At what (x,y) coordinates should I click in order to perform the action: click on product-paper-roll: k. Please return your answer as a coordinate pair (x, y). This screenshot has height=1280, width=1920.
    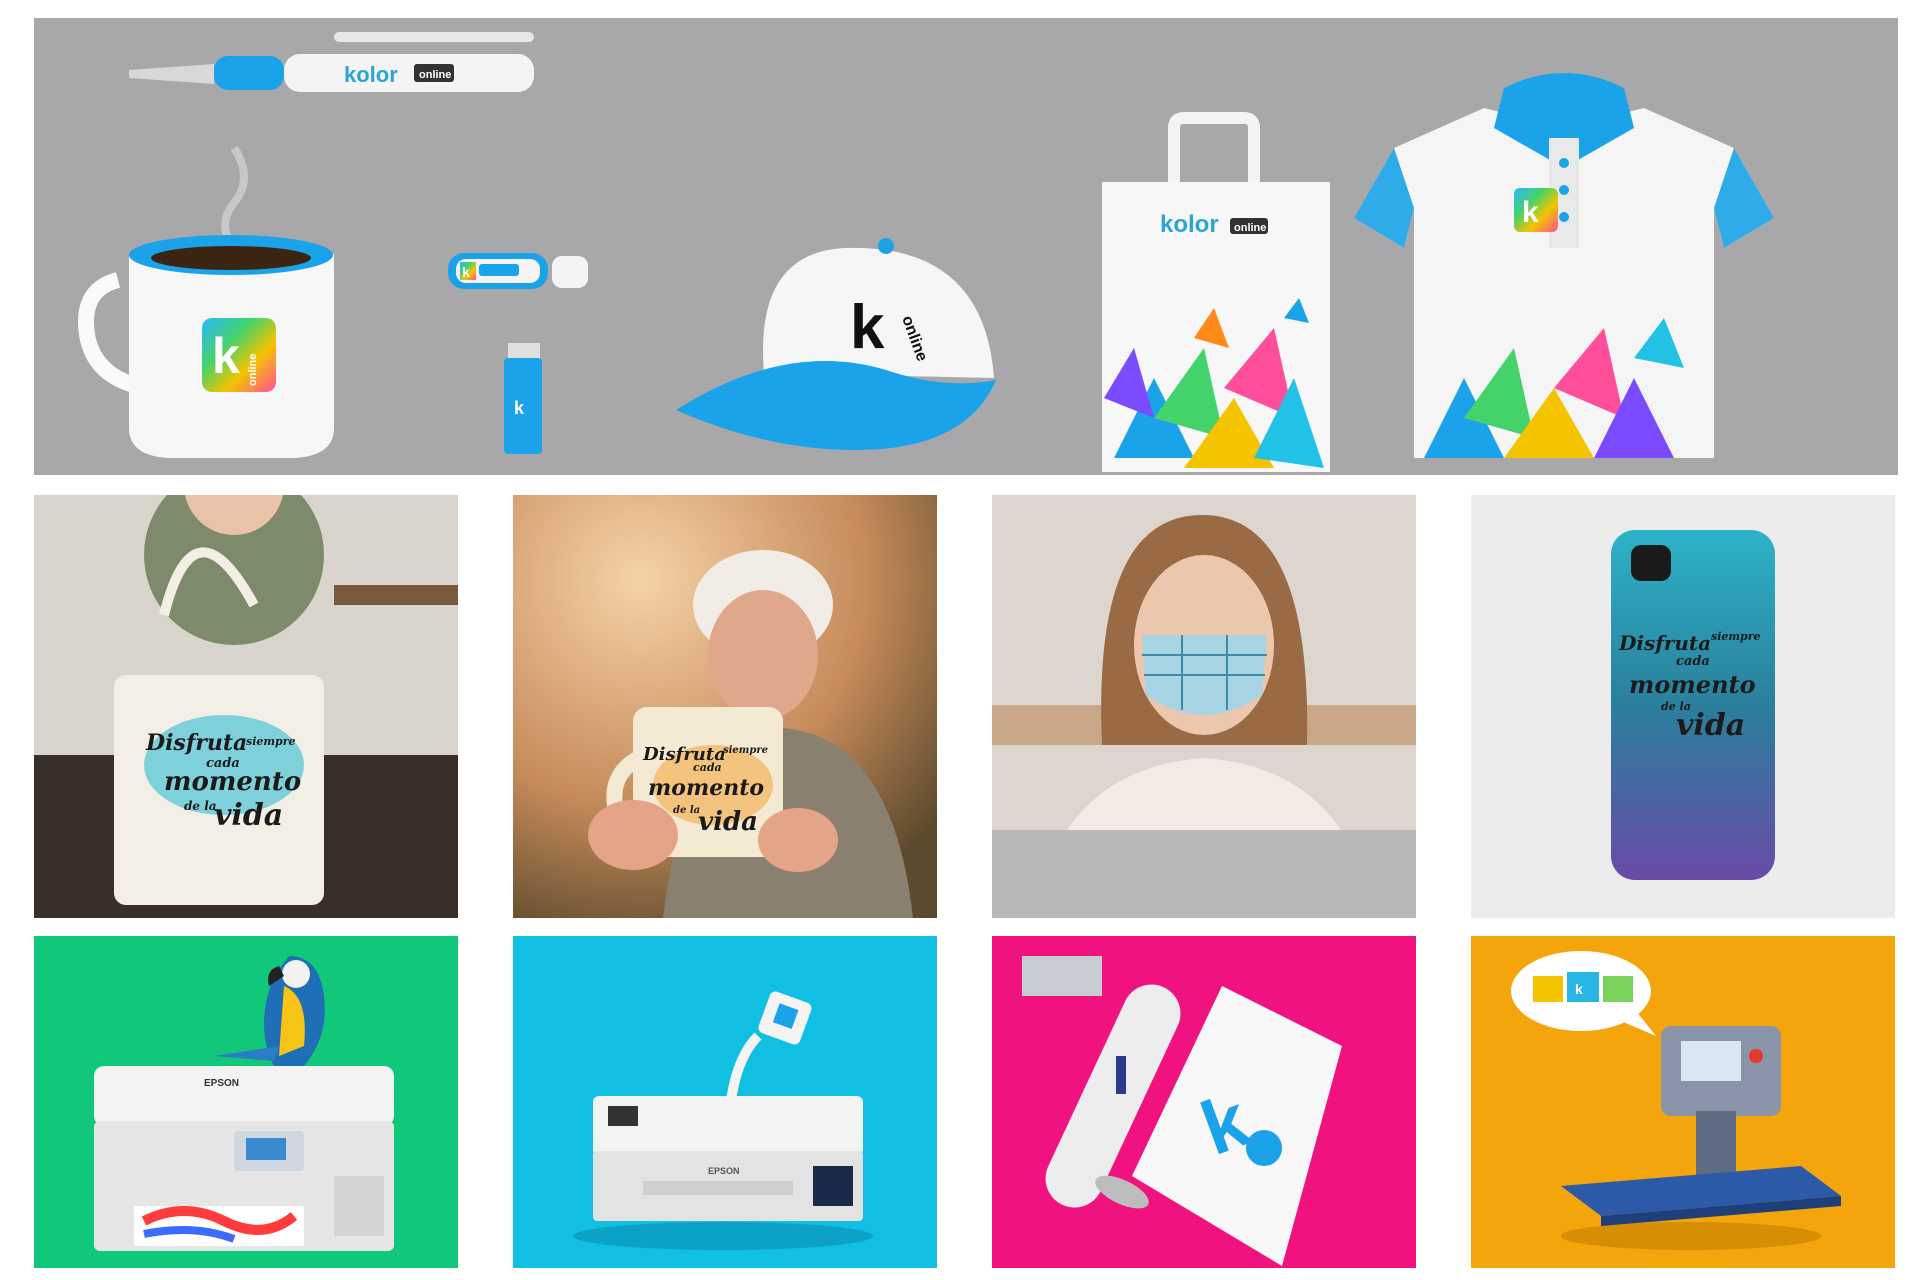
    Looking at the image, I should click on (1204, 1102).